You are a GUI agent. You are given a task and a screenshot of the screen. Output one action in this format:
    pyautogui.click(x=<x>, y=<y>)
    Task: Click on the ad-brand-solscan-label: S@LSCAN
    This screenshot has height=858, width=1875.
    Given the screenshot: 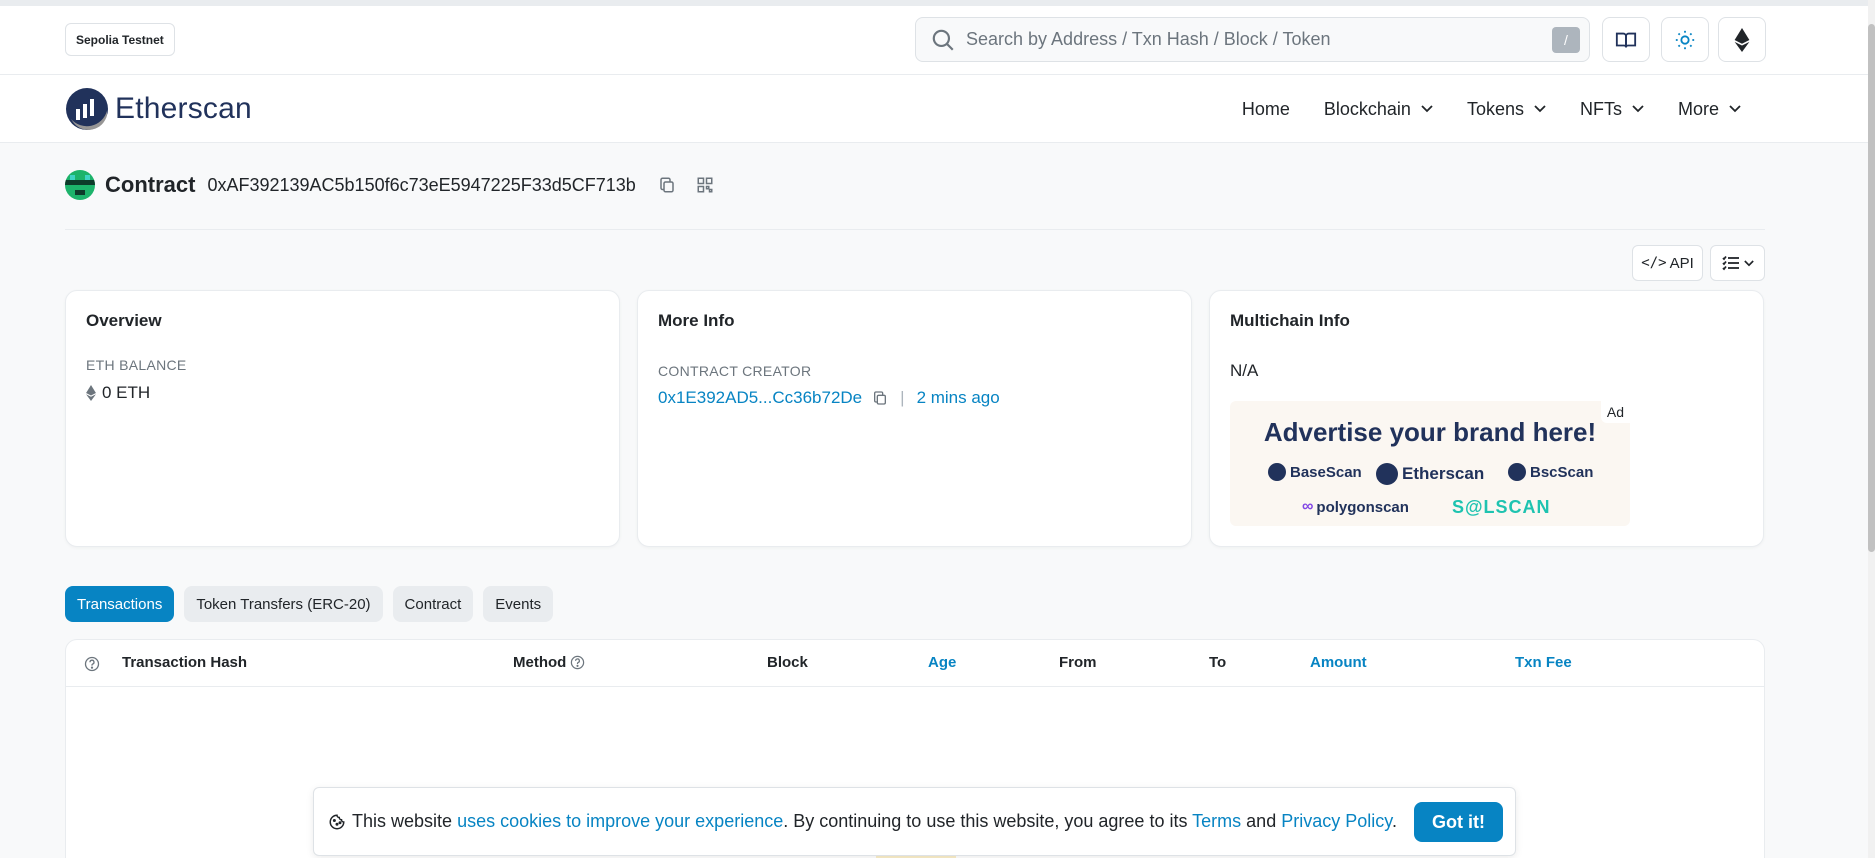 What is the action you would take?
    pyautogui.click(x=1501, y=507)
    